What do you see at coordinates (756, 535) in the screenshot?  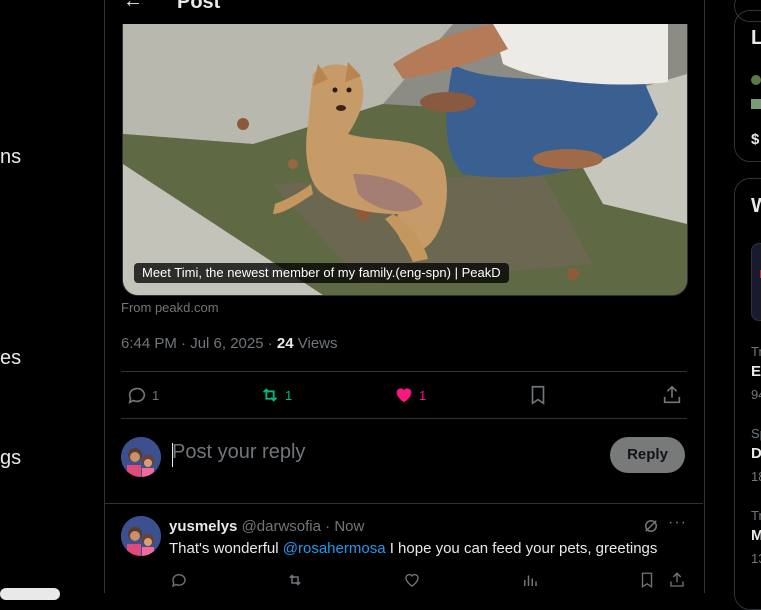 I see `trend-title: M` at bounding box center [756, 535].